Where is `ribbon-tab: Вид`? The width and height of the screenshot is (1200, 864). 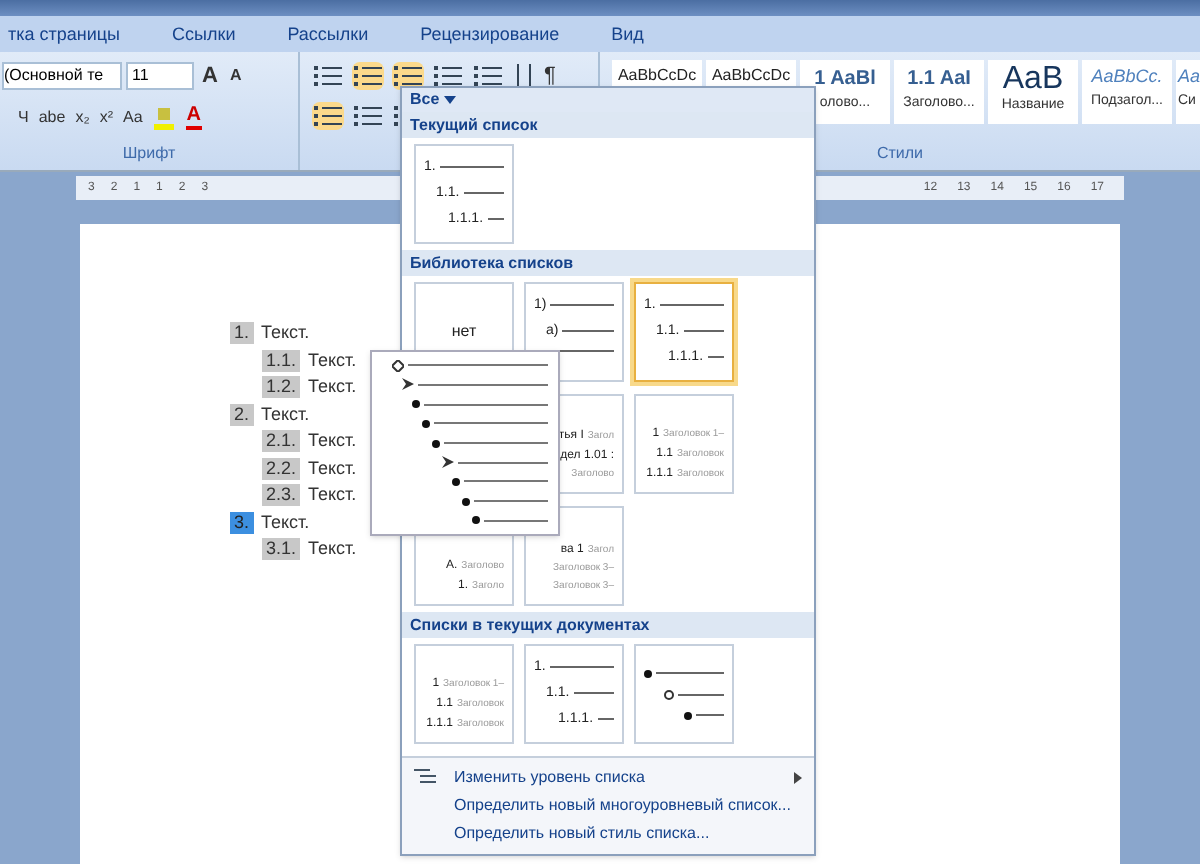 ribbon-tab: Вид is located at coordinates (627, 34).